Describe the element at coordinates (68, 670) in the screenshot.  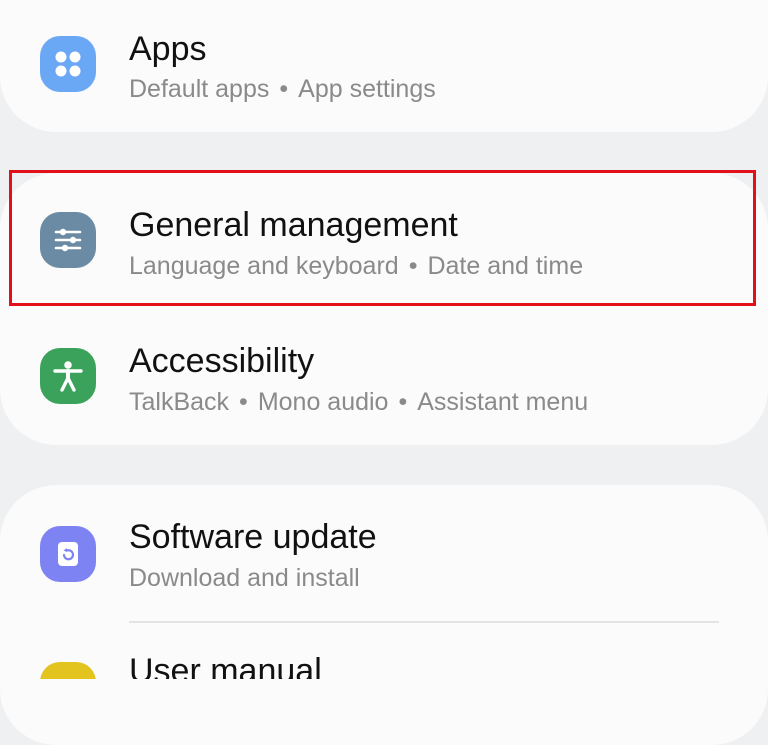
I see `user-manual-icon` at that location.